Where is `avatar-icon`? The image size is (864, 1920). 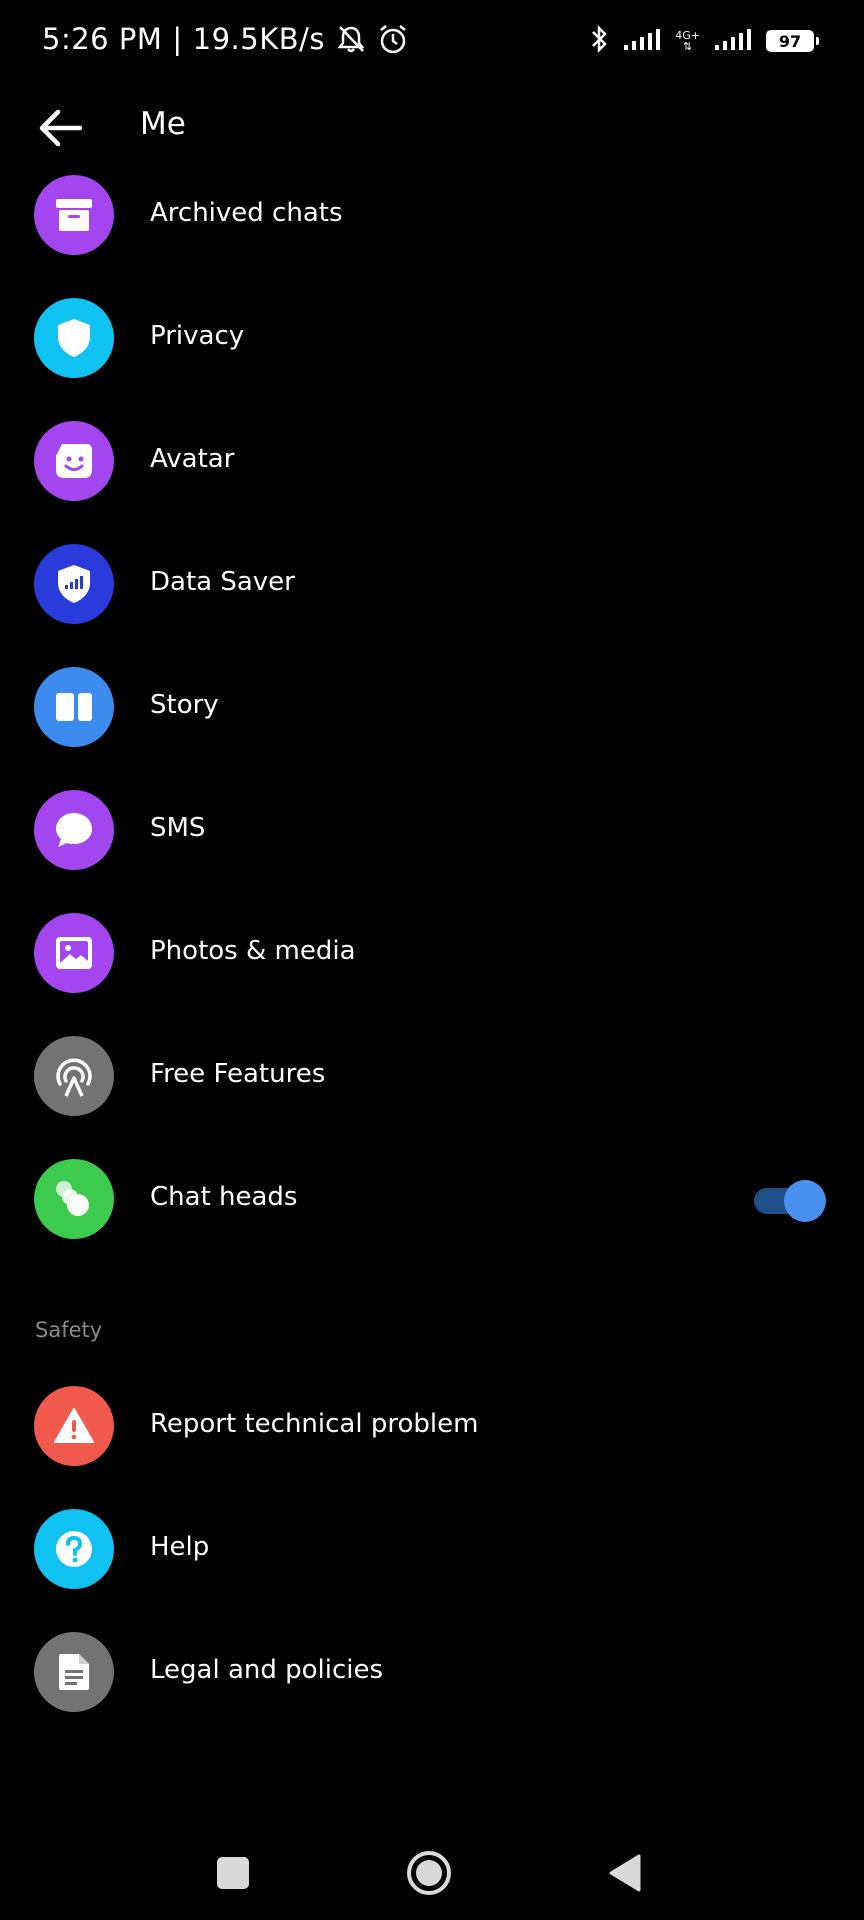
avatar-icon is located at coordinates (74, 461).